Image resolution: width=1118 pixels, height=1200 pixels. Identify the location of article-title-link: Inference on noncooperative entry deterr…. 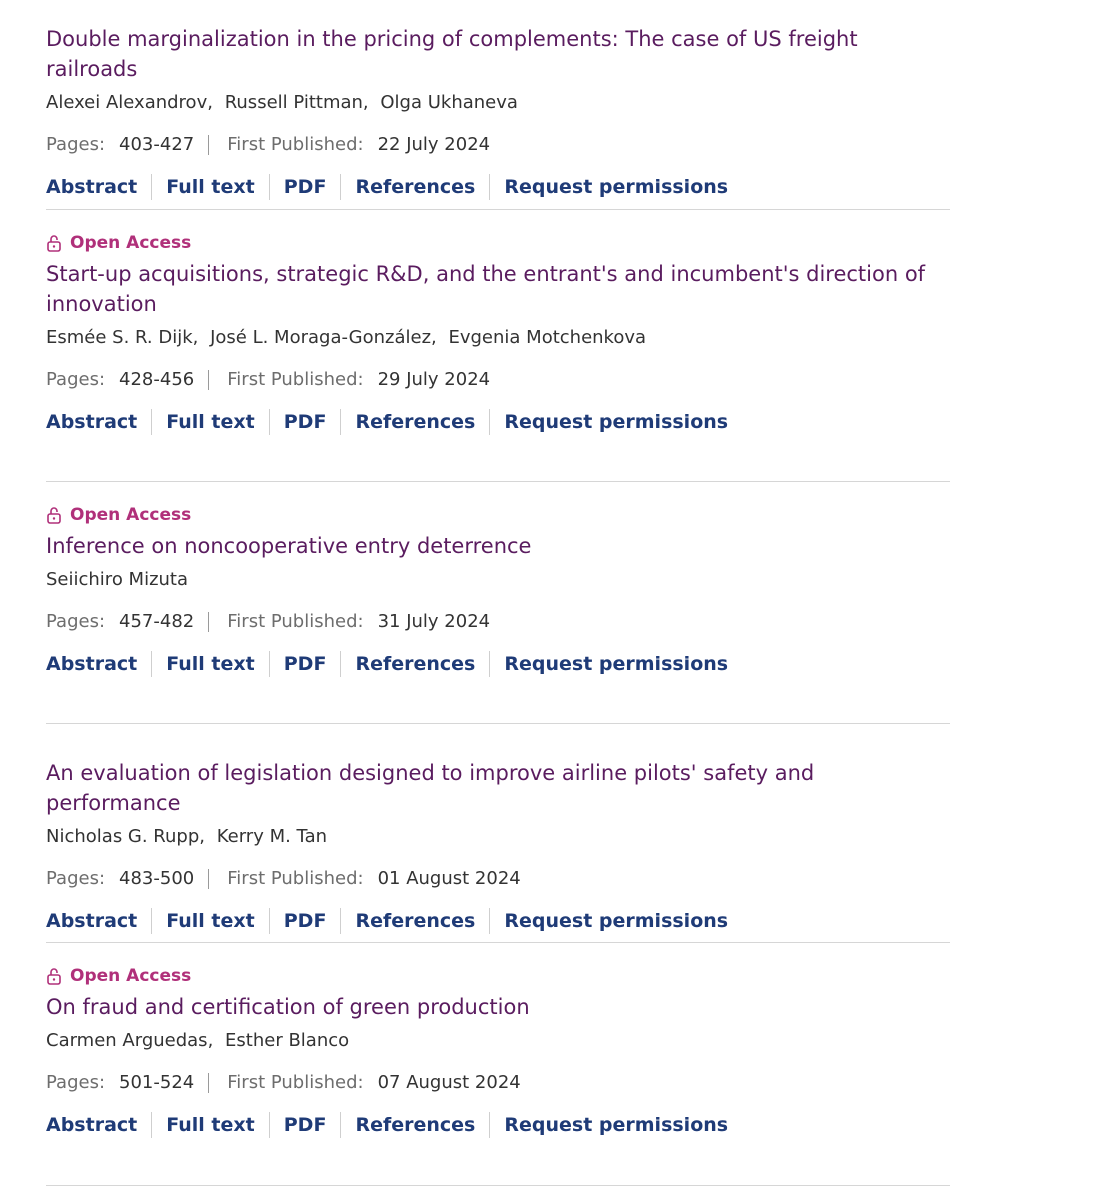
(498, 546).